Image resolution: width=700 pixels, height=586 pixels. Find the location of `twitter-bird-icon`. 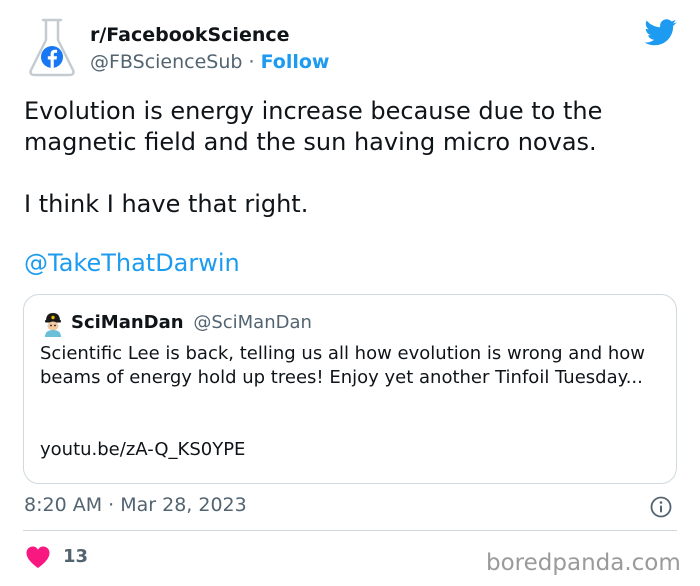

twitter-bird-icon is located at coordinates (661, 32).